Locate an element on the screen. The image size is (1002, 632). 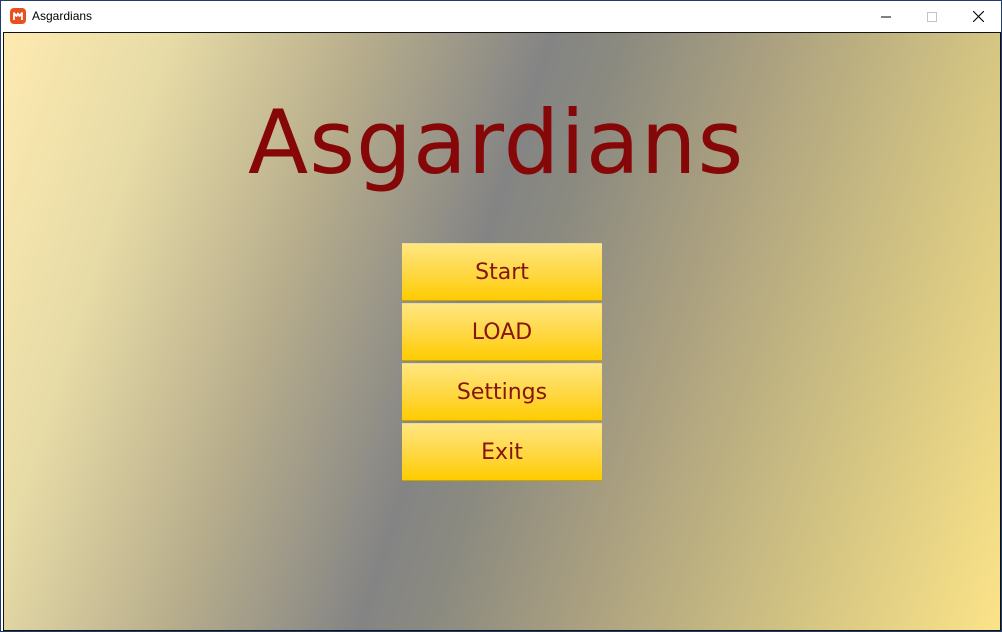
game-title: Asgardians is located at coordinates (496, 142).